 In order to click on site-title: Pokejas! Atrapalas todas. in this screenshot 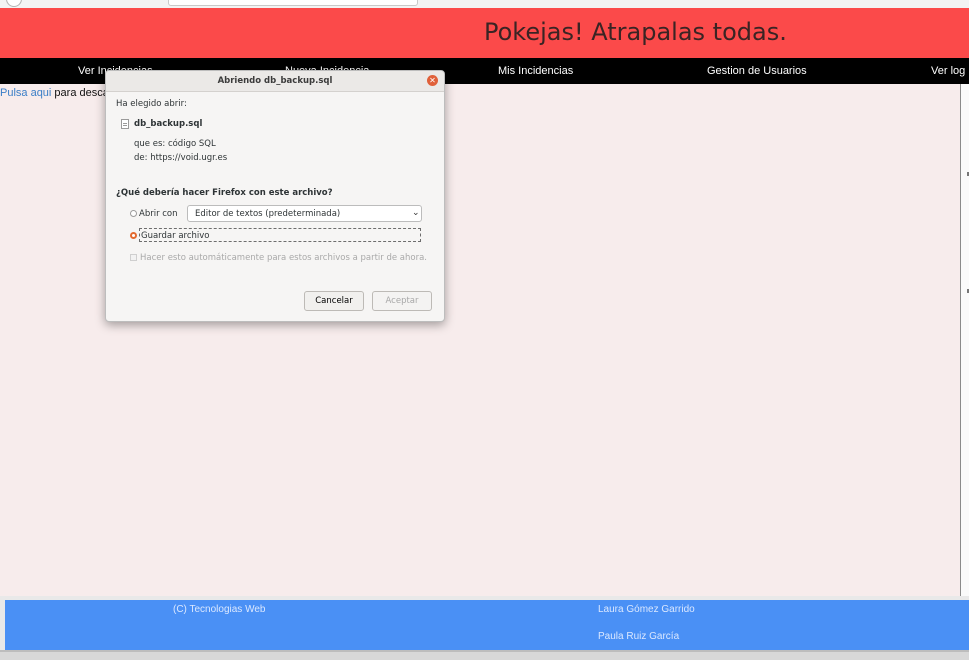, I will do `click(635, 32)`.